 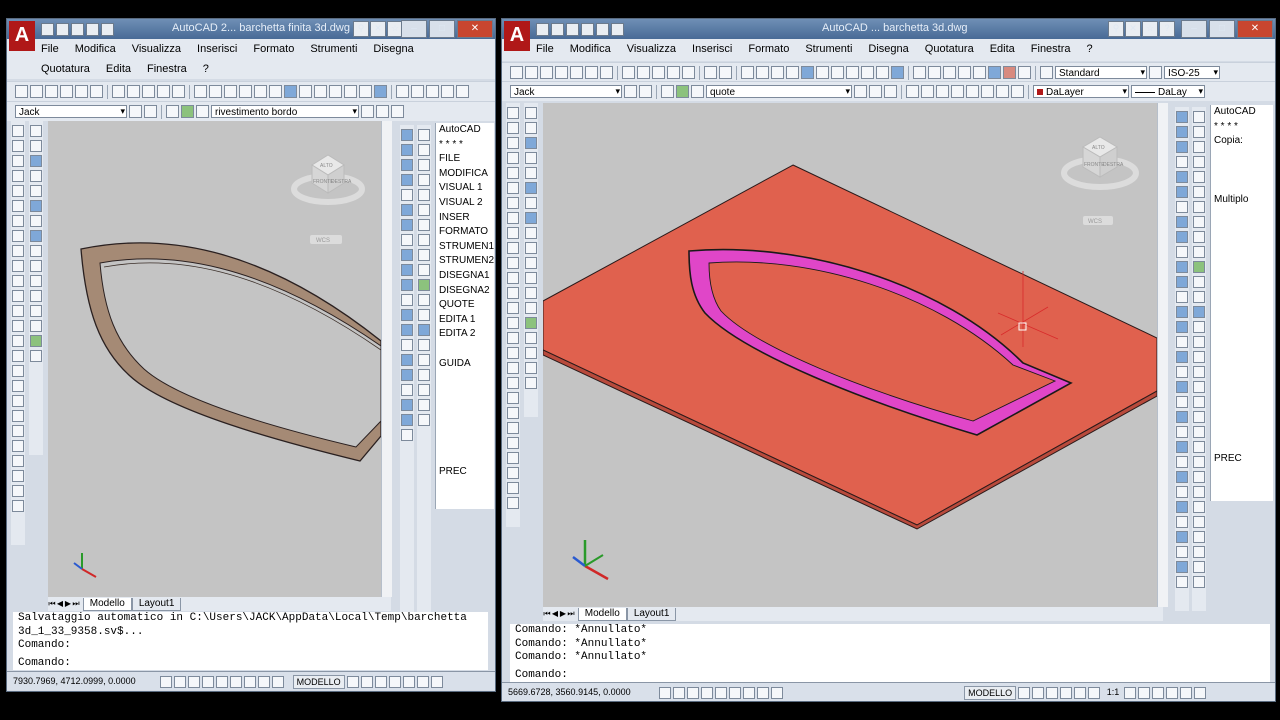 I want to click on scale-icon, so click(x=36, y=236).